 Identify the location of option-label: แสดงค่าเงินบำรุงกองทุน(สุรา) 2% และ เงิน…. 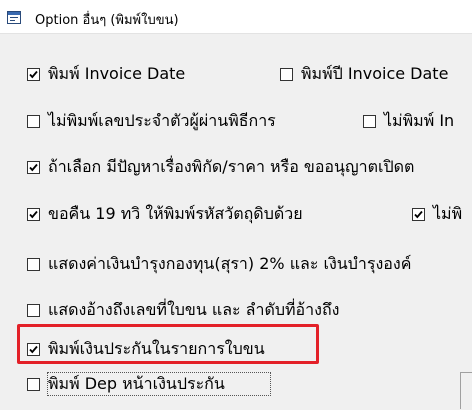
(230, 263).